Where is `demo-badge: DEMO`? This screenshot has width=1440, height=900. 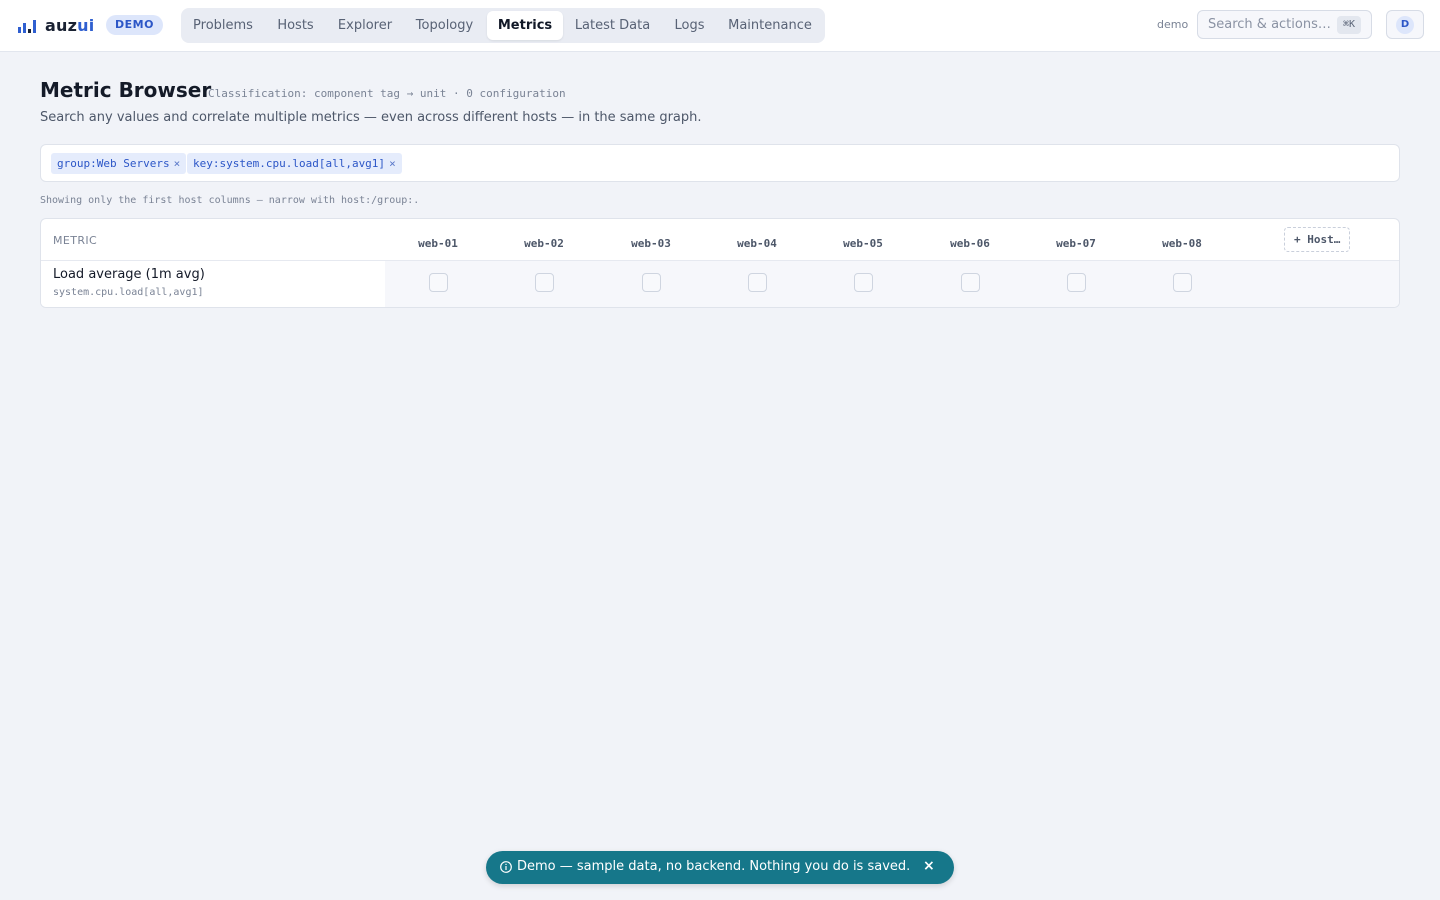 demo-badge: DEMO is located at coordinates (134, 25).